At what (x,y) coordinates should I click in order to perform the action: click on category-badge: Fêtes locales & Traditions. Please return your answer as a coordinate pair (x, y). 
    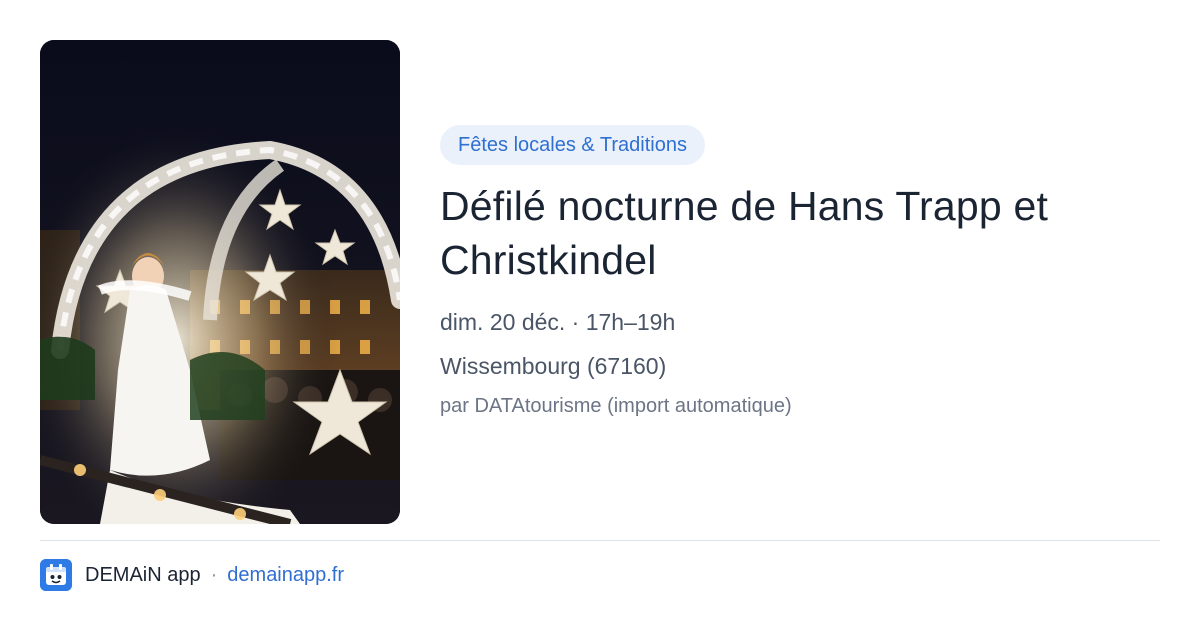
    Looking at the image, I should click on (572, 145).